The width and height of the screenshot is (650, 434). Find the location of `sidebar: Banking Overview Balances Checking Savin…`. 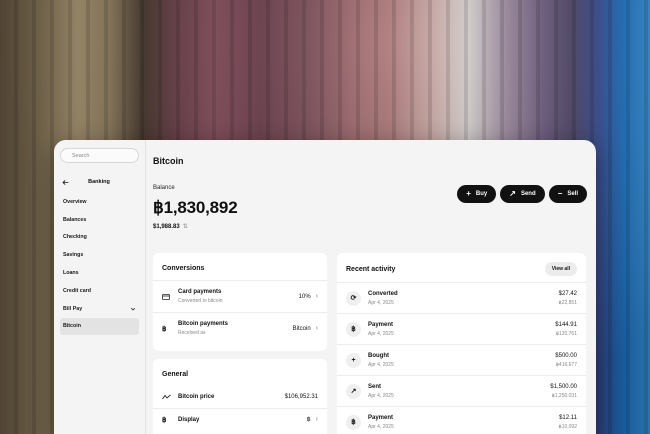

sidebar: Banking Overview Balances Checking Savin… is located at coordinates (100, 287).